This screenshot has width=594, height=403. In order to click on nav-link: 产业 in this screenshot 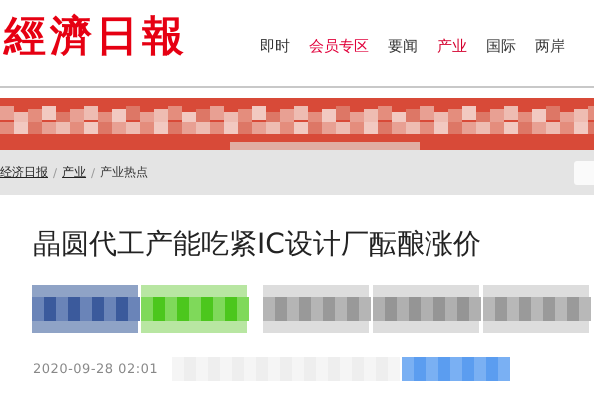, I will do `click(452, 47)`.